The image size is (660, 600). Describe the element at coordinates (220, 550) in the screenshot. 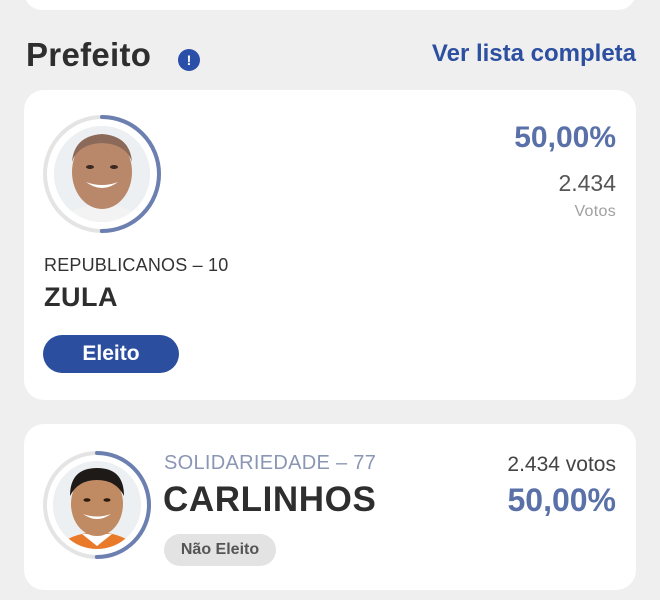

I see `status-badge: Não Eleito` at that location.